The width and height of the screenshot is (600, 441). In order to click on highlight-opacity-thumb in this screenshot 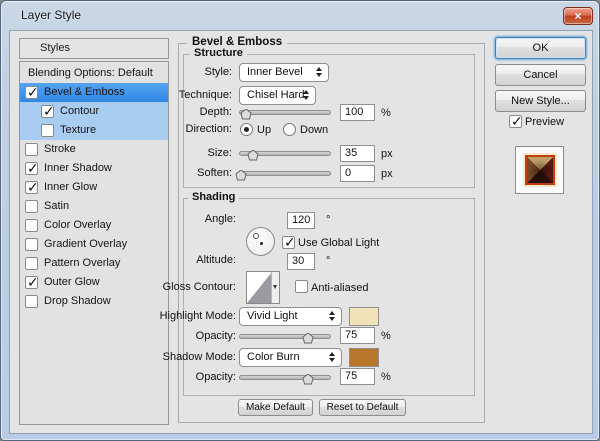, I will do `click(308, 337)`.